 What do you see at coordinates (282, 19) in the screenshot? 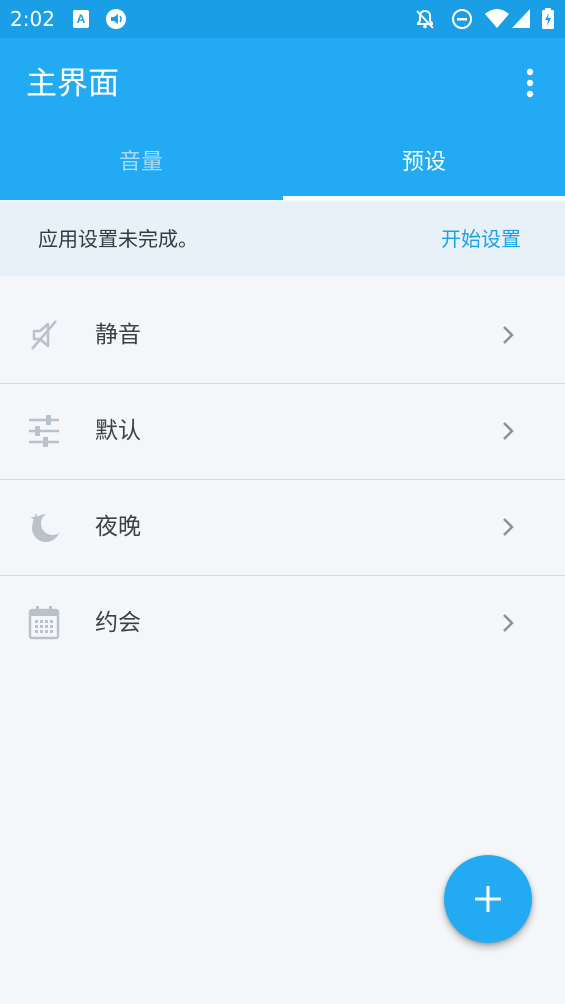
I see `status-bar: 2:02 A` at bounding box center [282, 19].